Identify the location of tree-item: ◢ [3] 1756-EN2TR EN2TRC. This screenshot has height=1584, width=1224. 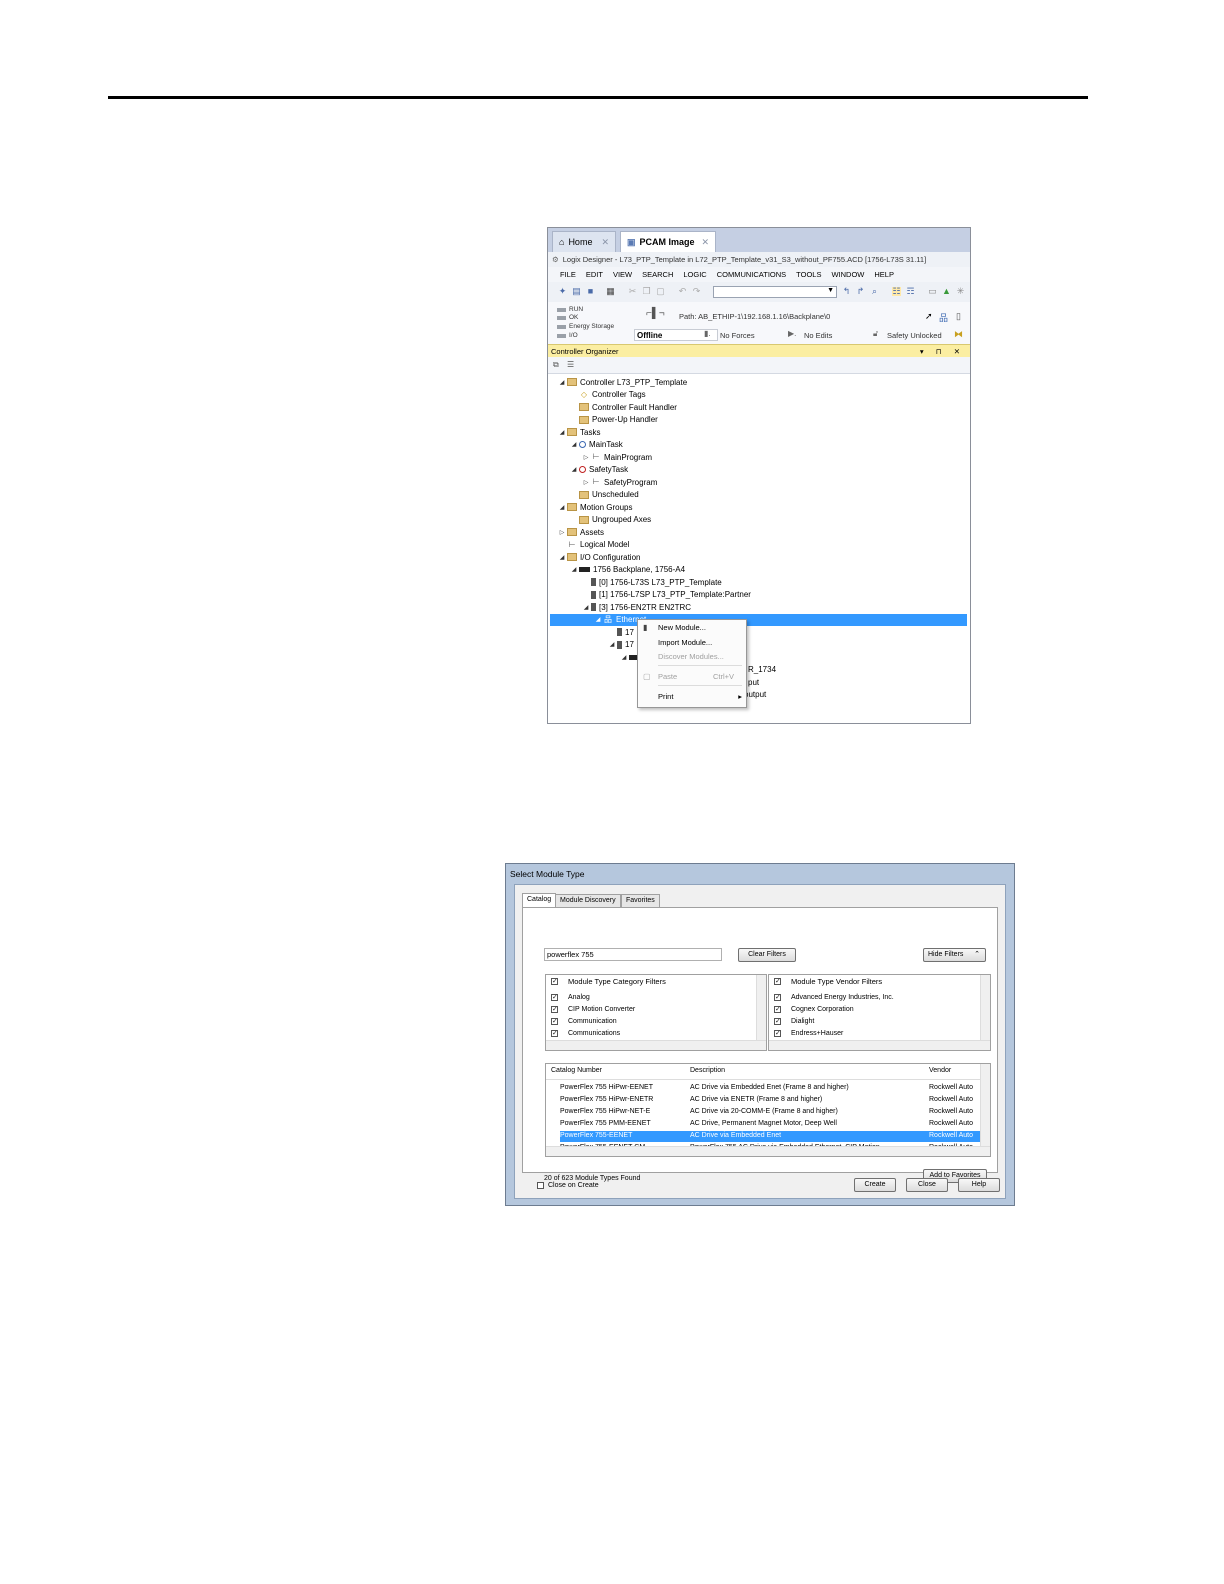
(758, 607).